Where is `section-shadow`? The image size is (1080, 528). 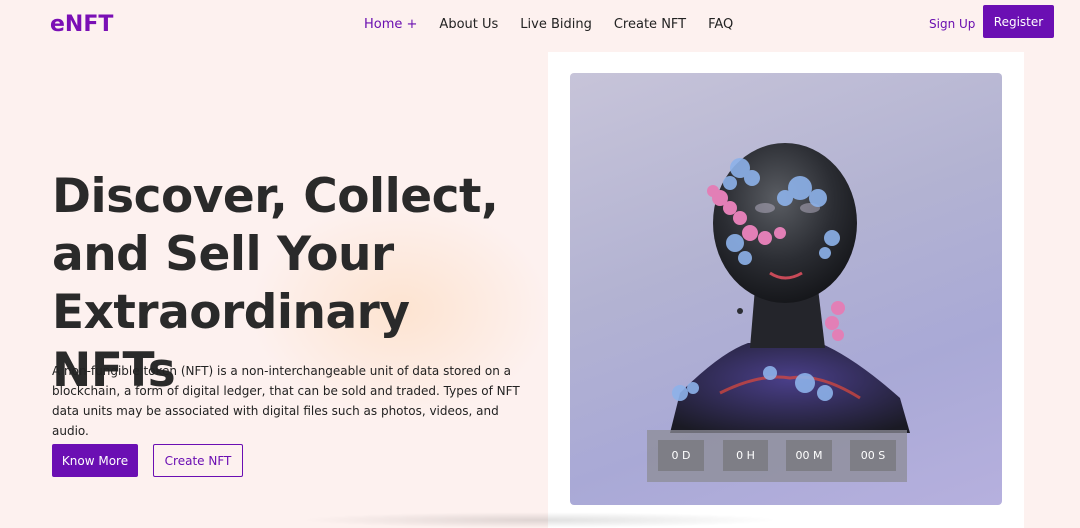
section-shadow is located at coordinates (540, 520).